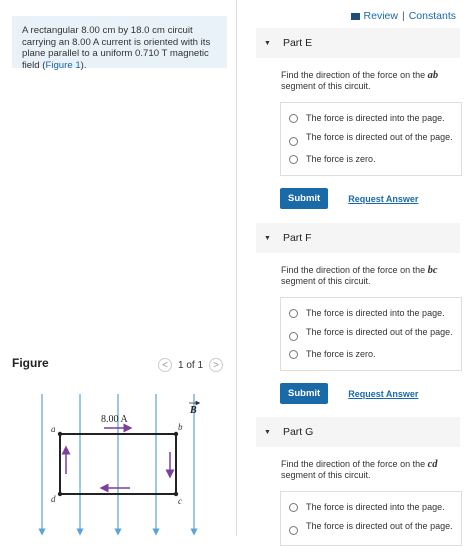  I want to click on figure-title: Figure, so click(30, 363).